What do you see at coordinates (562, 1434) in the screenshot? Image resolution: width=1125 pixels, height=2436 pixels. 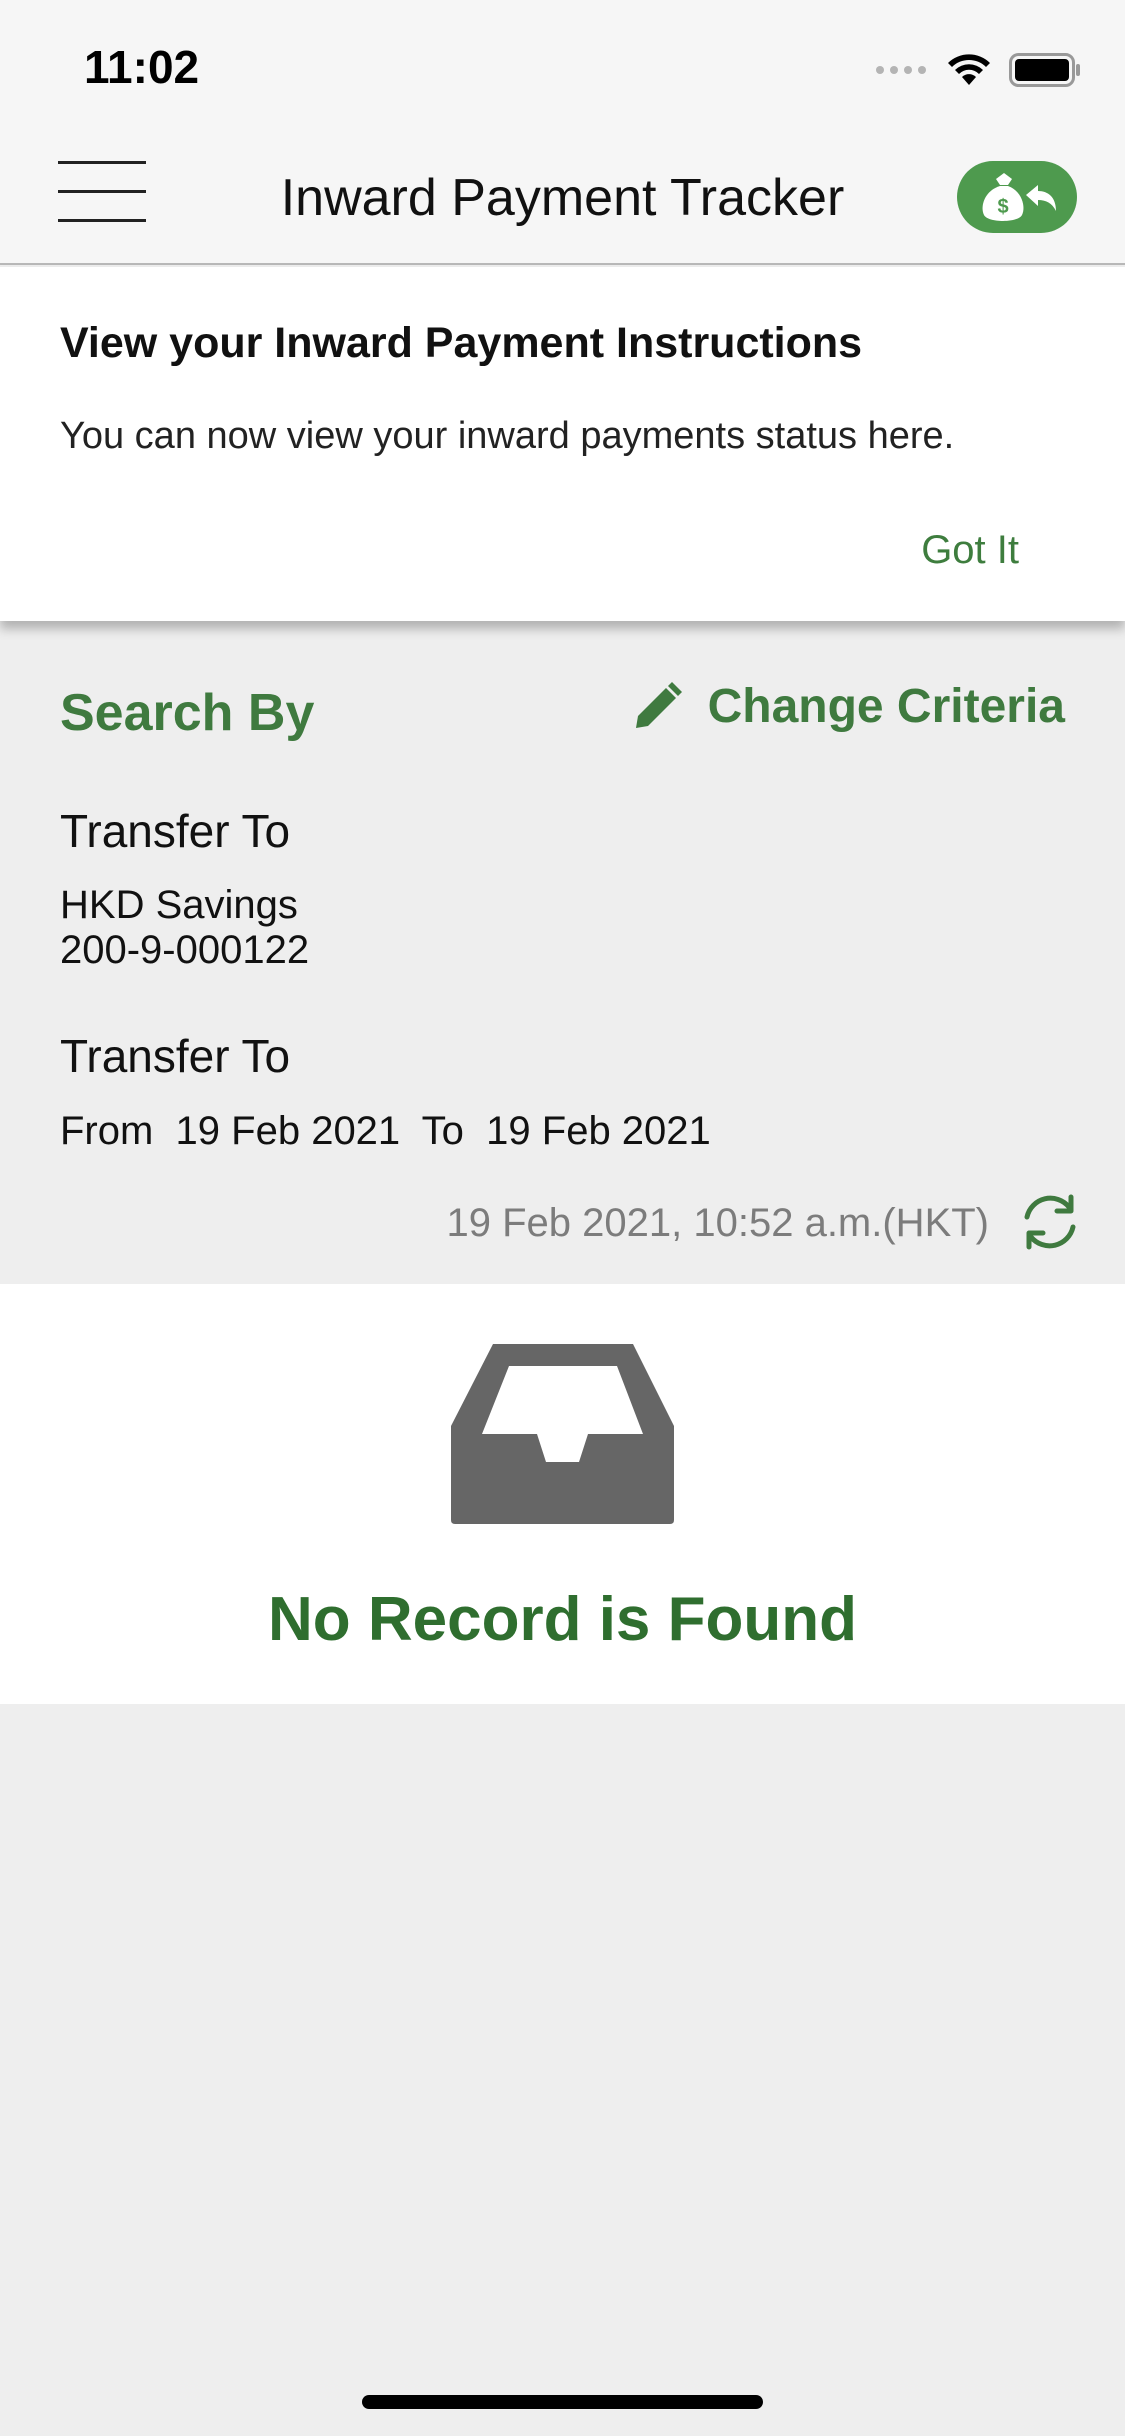 I see `inbox-tray-icon` at bounding box center [562, 1434].